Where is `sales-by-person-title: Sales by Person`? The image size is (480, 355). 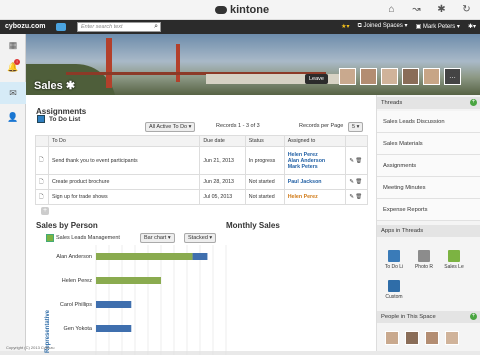 sales-by-person-title: Sales by Person is located at coordinates (67, 225).